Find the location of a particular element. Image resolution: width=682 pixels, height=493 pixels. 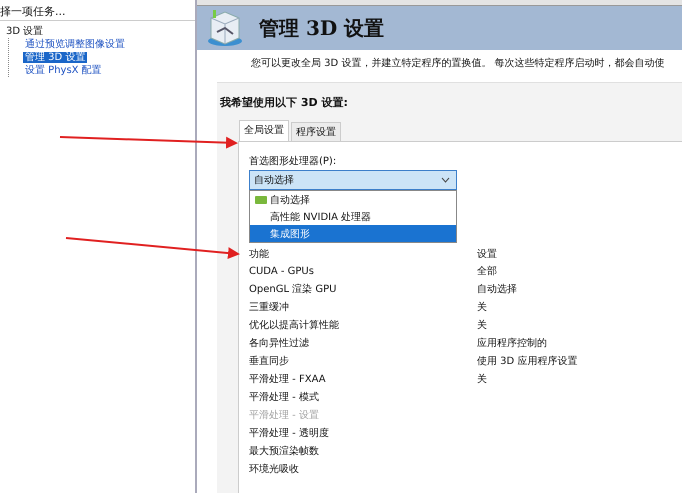

table-cell-text: 最大预渲染帧数 is located at coordinates (284, 451).